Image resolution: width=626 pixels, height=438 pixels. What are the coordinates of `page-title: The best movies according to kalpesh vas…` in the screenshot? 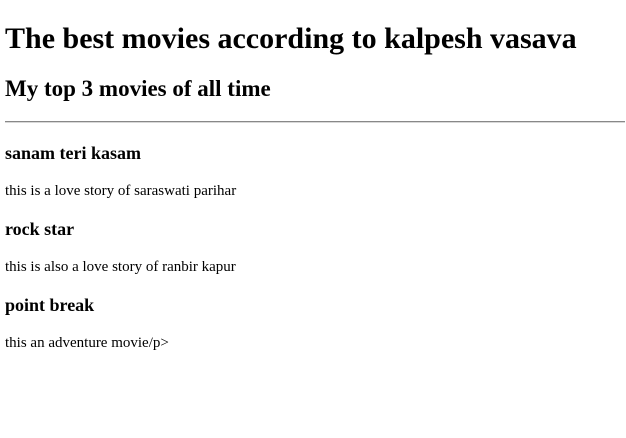 It's located at (291, 38).